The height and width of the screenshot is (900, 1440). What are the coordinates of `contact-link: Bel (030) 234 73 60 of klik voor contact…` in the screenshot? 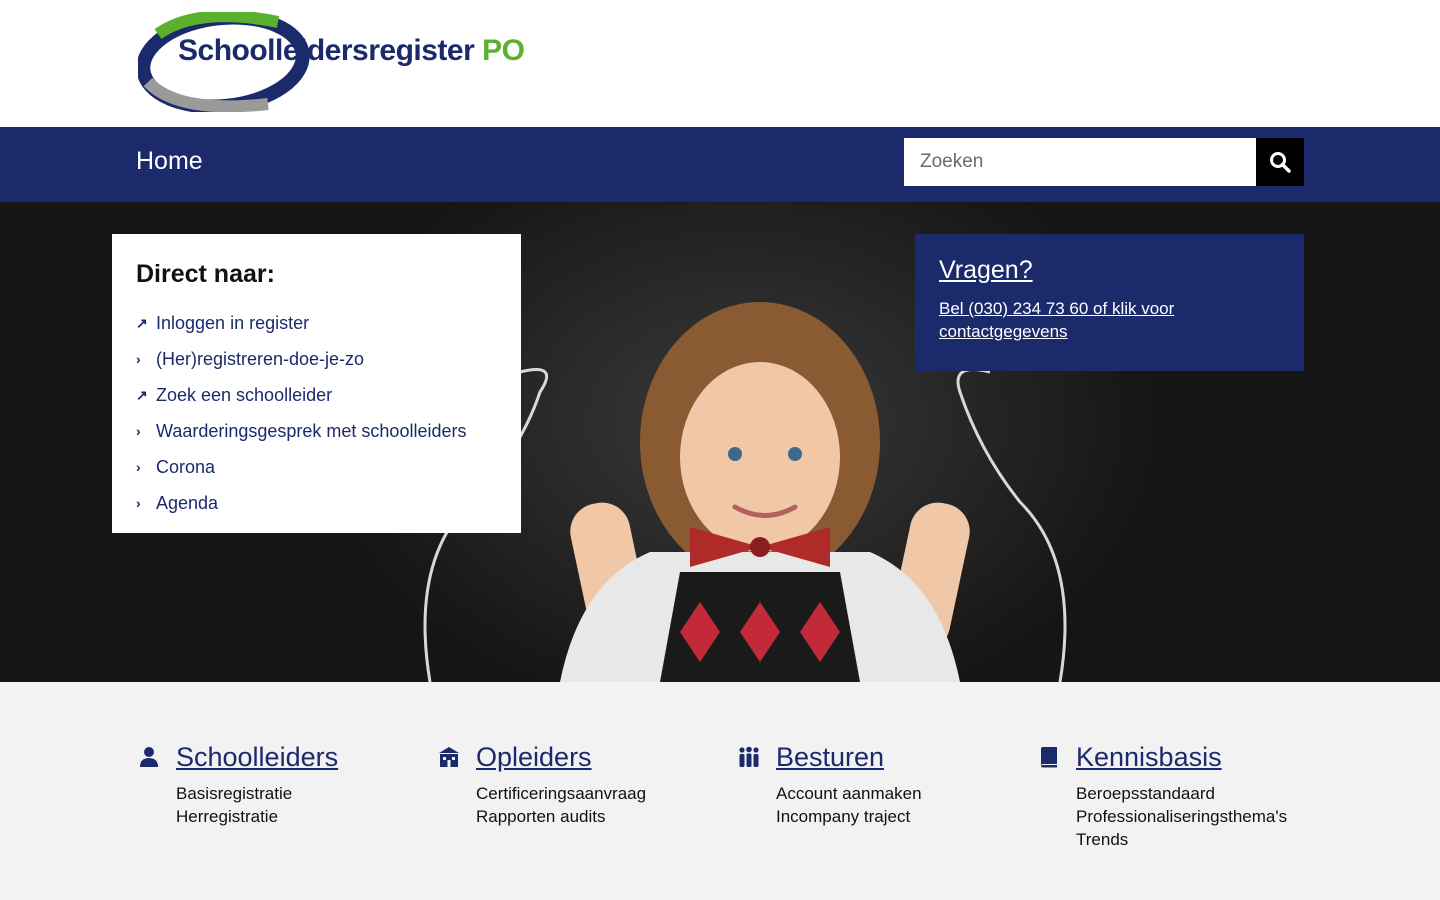 It's located at (1074, 320).